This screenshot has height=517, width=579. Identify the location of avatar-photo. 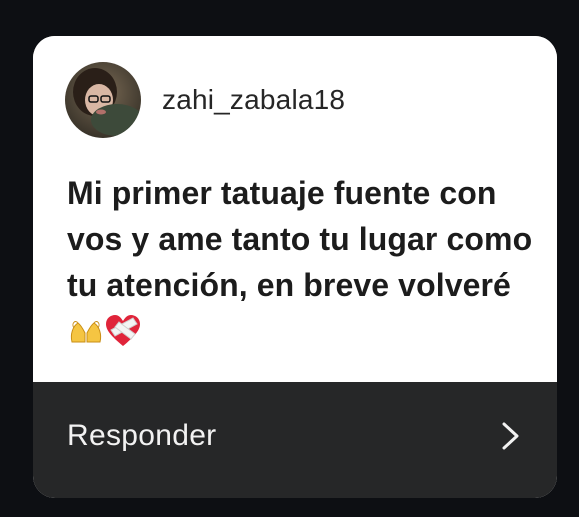
(103, 100).